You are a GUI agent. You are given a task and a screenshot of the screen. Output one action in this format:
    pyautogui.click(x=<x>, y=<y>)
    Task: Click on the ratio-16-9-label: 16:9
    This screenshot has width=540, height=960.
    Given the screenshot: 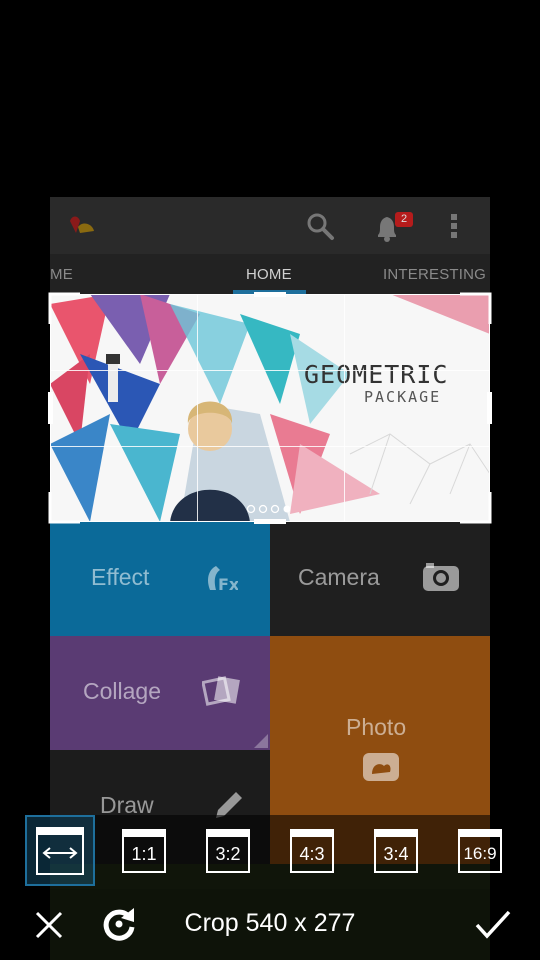 What is the action you would take?
    pyautogui.click(x=480, y=853)
    